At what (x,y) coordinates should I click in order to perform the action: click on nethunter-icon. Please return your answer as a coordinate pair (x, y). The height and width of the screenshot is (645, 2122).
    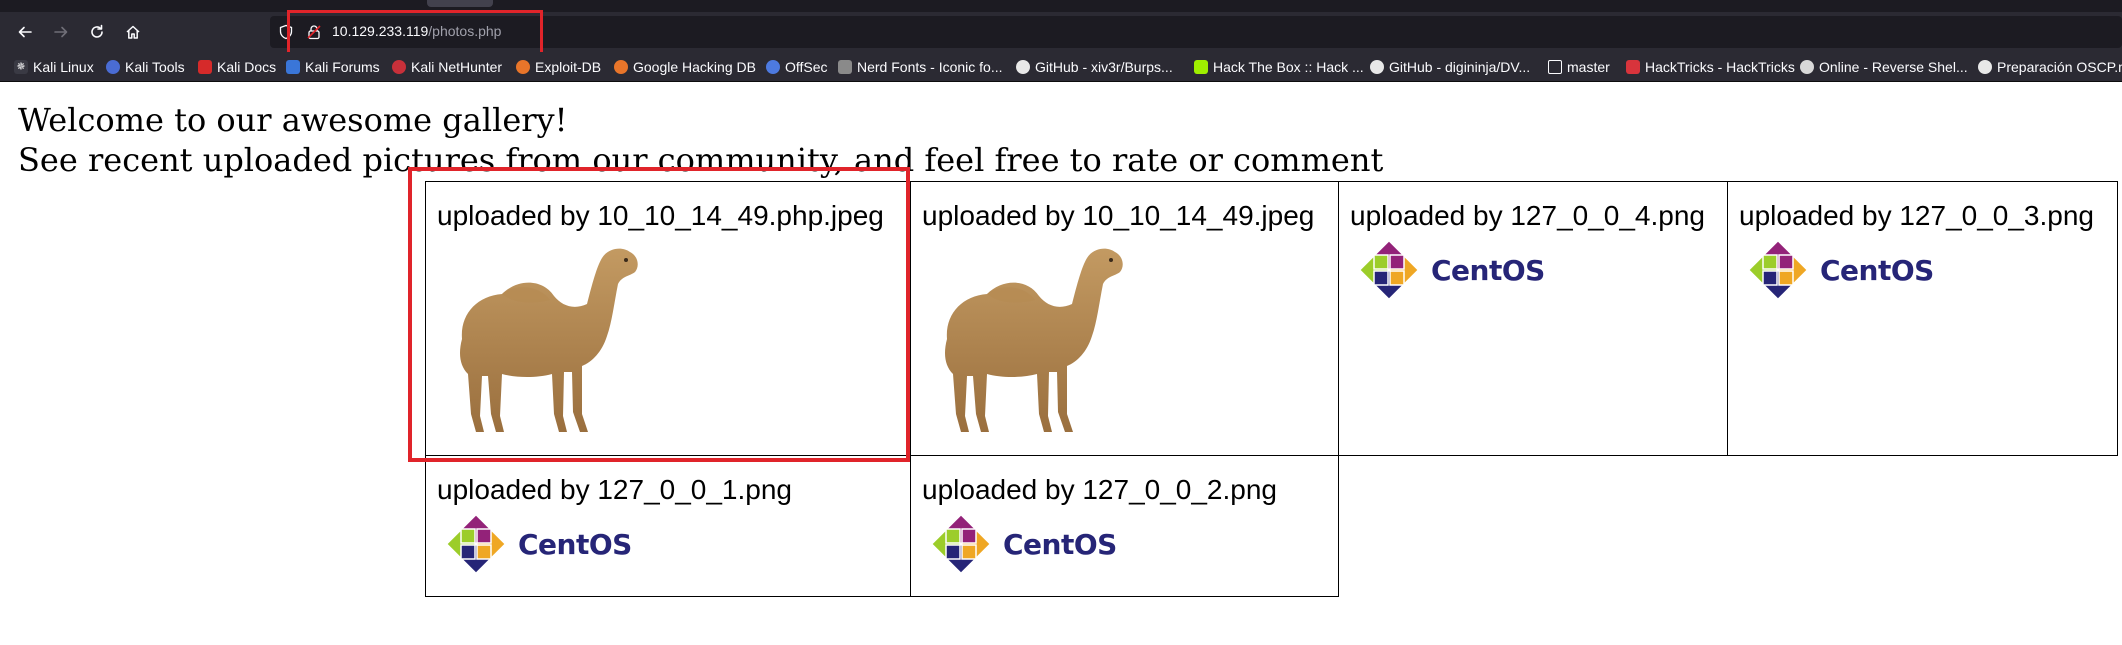
    Looking at the image, I should click on (399, 67).